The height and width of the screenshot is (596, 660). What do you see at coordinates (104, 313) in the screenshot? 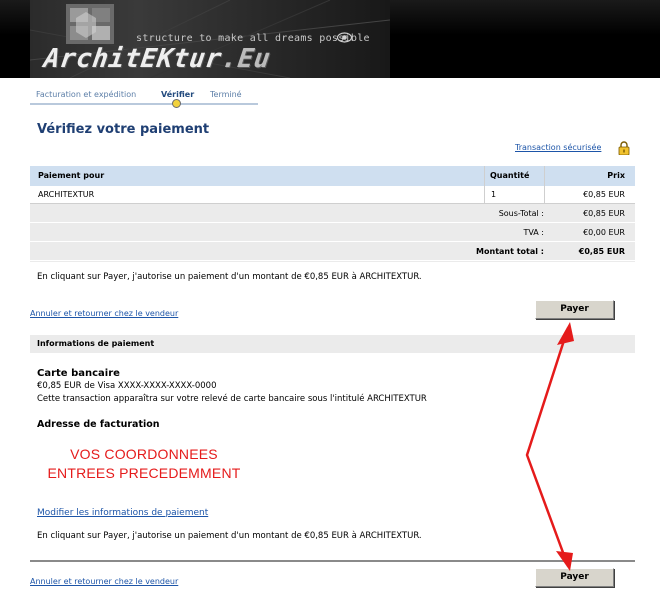
I see `cancel-link: Annuler et retourner chez le vendeur` at bounding box center [104, 313].